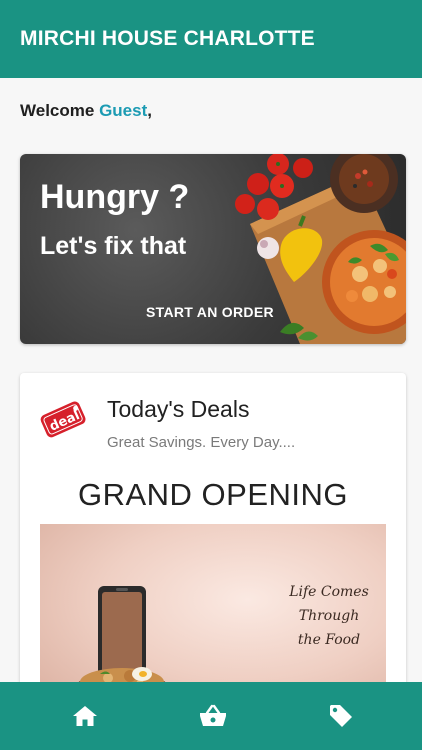  Describe the element at coordinates (63, 419) in the screenshot. I see `deal-tag-icon: deal` at that location.